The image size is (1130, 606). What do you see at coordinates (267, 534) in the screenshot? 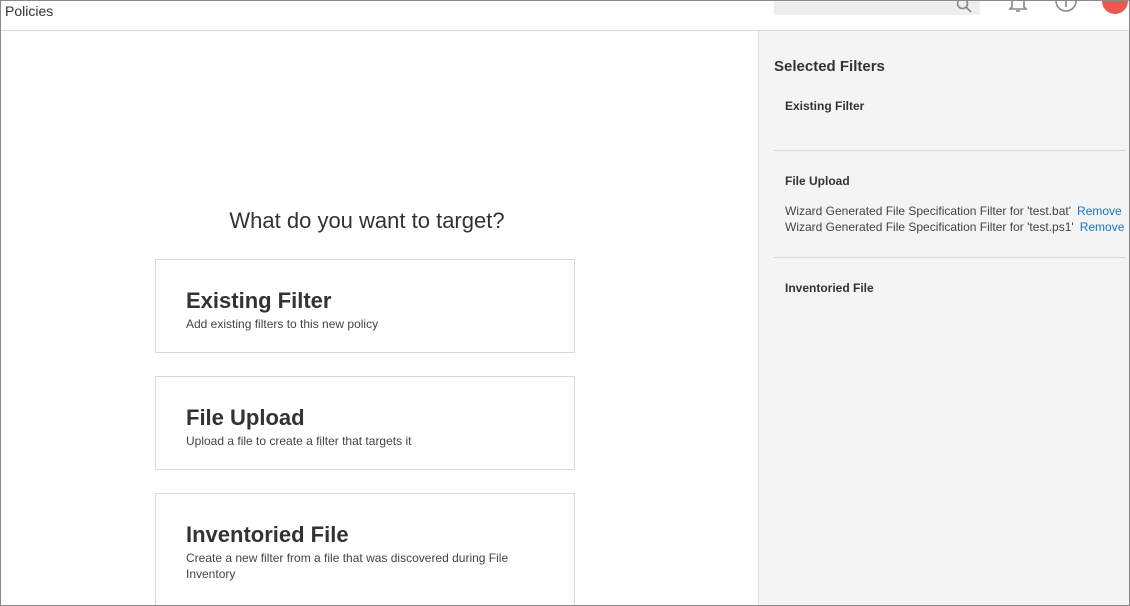
I see `card-title: Inventoried File` at bounding box center [267, 534].